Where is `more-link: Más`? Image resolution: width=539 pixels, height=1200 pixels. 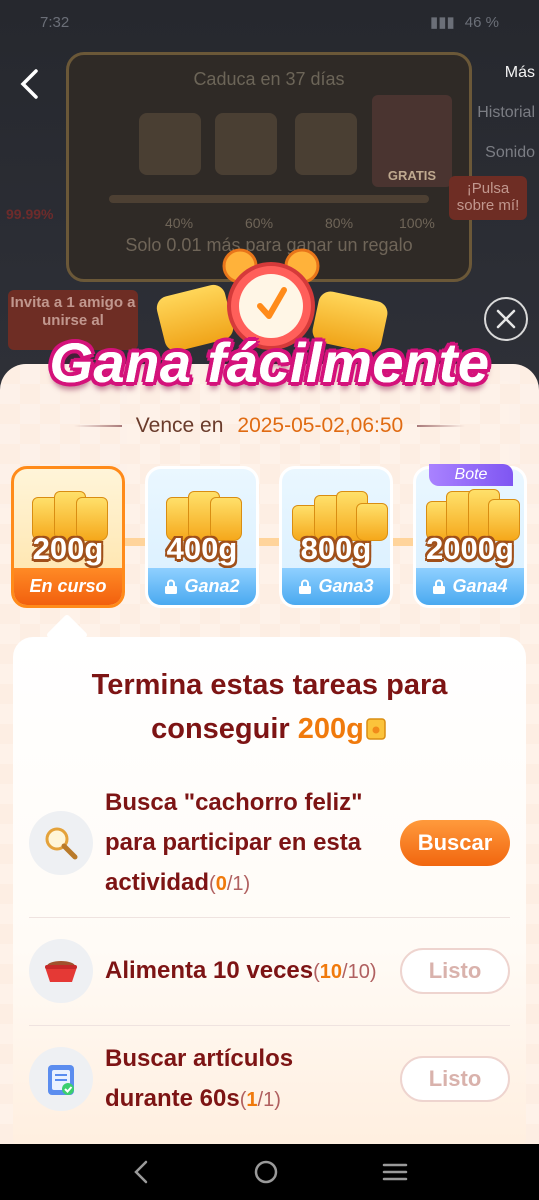 more-link: Más is located at coordinates (520, 73).